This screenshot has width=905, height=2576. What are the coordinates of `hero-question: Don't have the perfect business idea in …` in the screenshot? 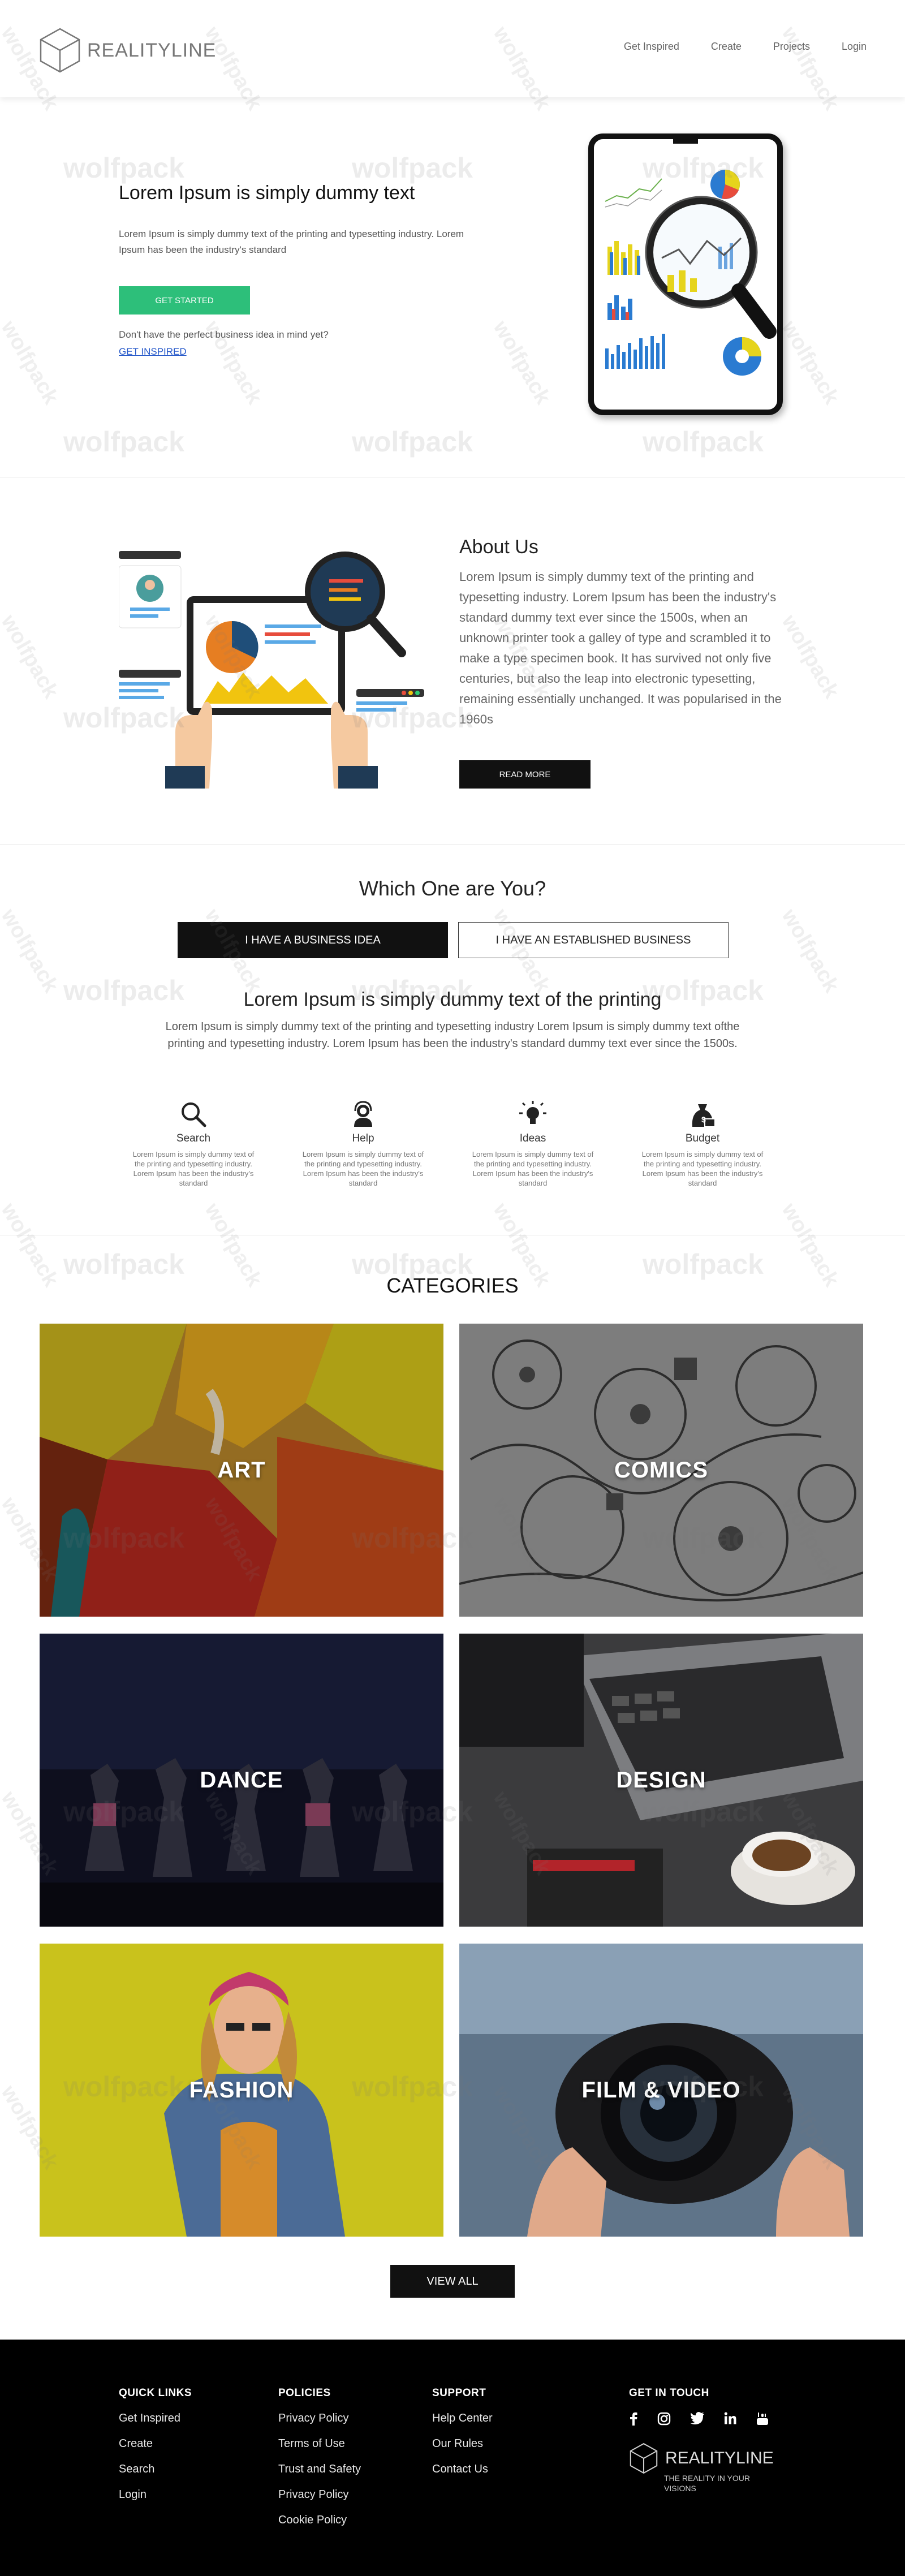 It's located at (224, 334).